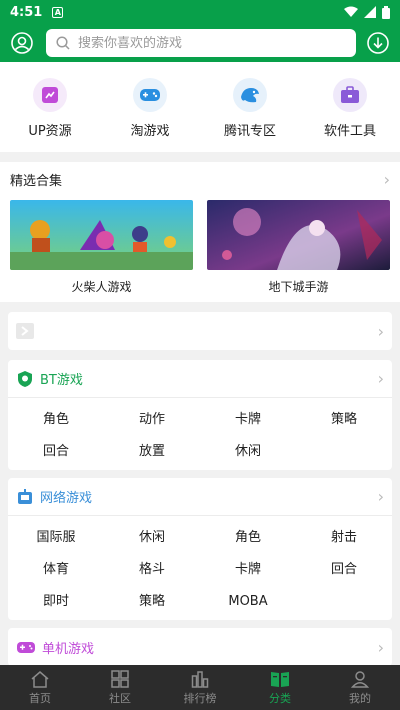 Image resolution: width=400 pixels, height=710 pixels. I want to click on bottom-tab-bar: 首页 社区 排行榜 分类 我的, so click(200, 687).